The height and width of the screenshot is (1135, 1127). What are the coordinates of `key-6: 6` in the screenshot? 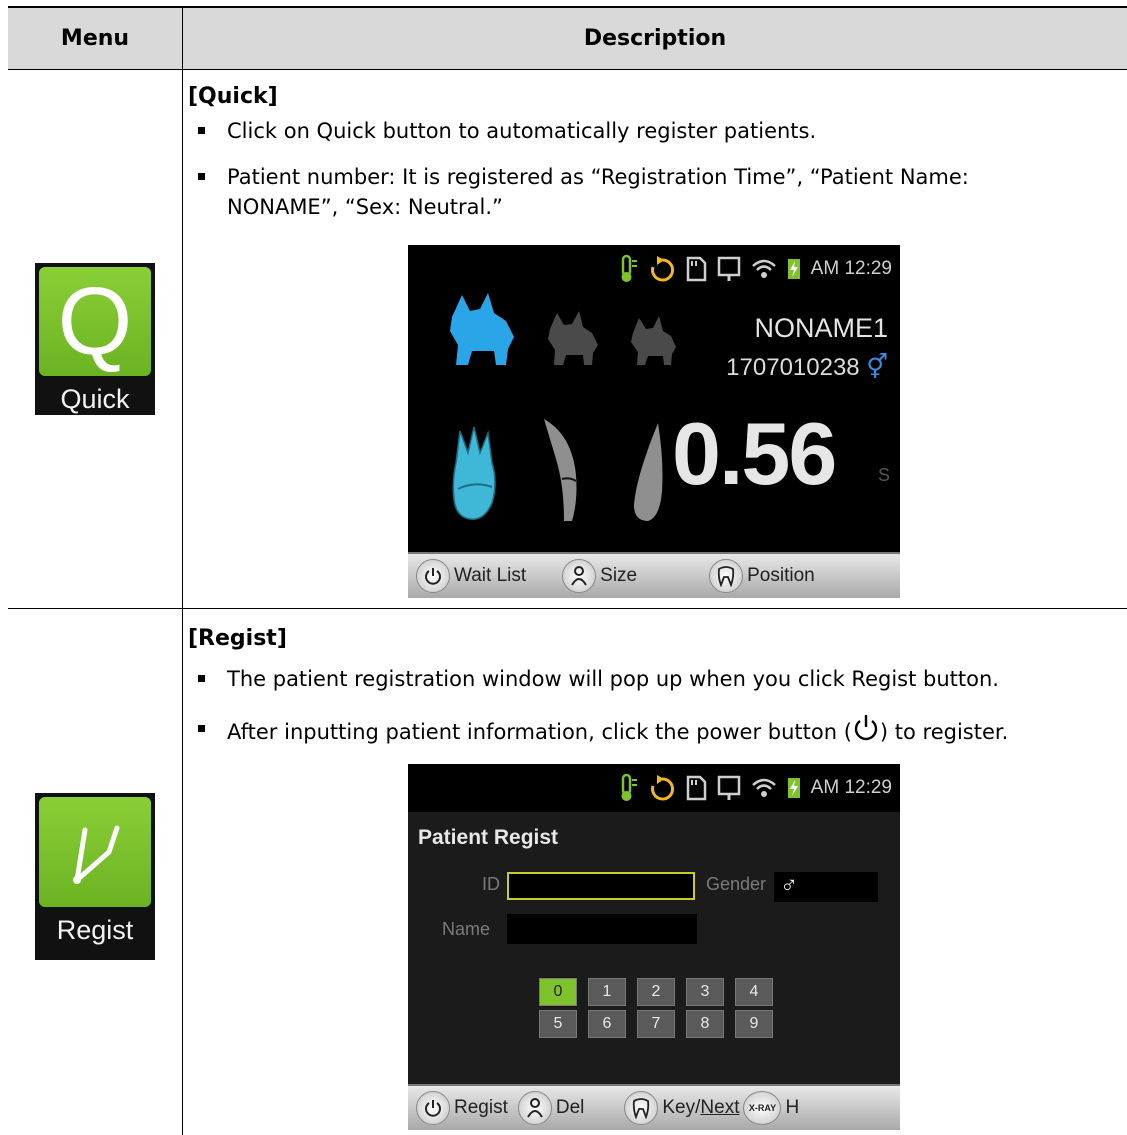 It's located at (607, 1024).